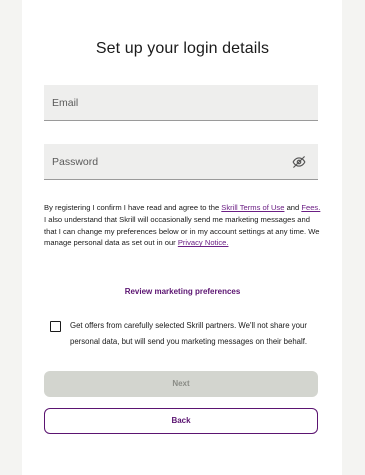 Image resolution: width=365 pixels, height=475 pixels. I want to click on password-field, so click(181, 161).